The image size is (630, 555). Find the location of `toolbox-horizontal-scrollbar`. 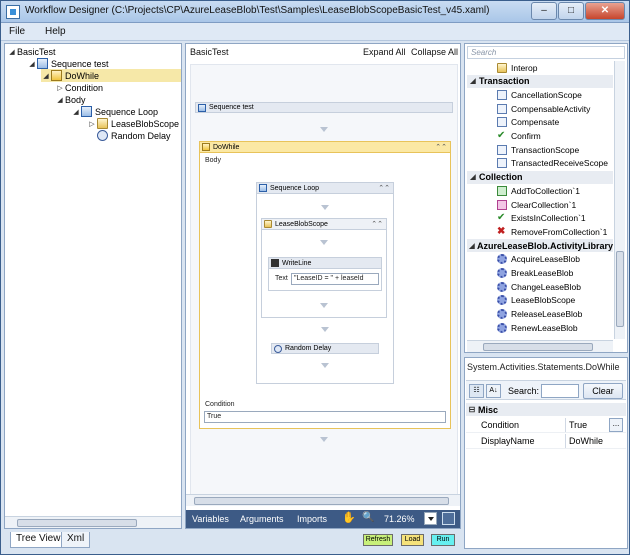

toolbox-horizontal-scrollbar is located at coordinates (540, 346).